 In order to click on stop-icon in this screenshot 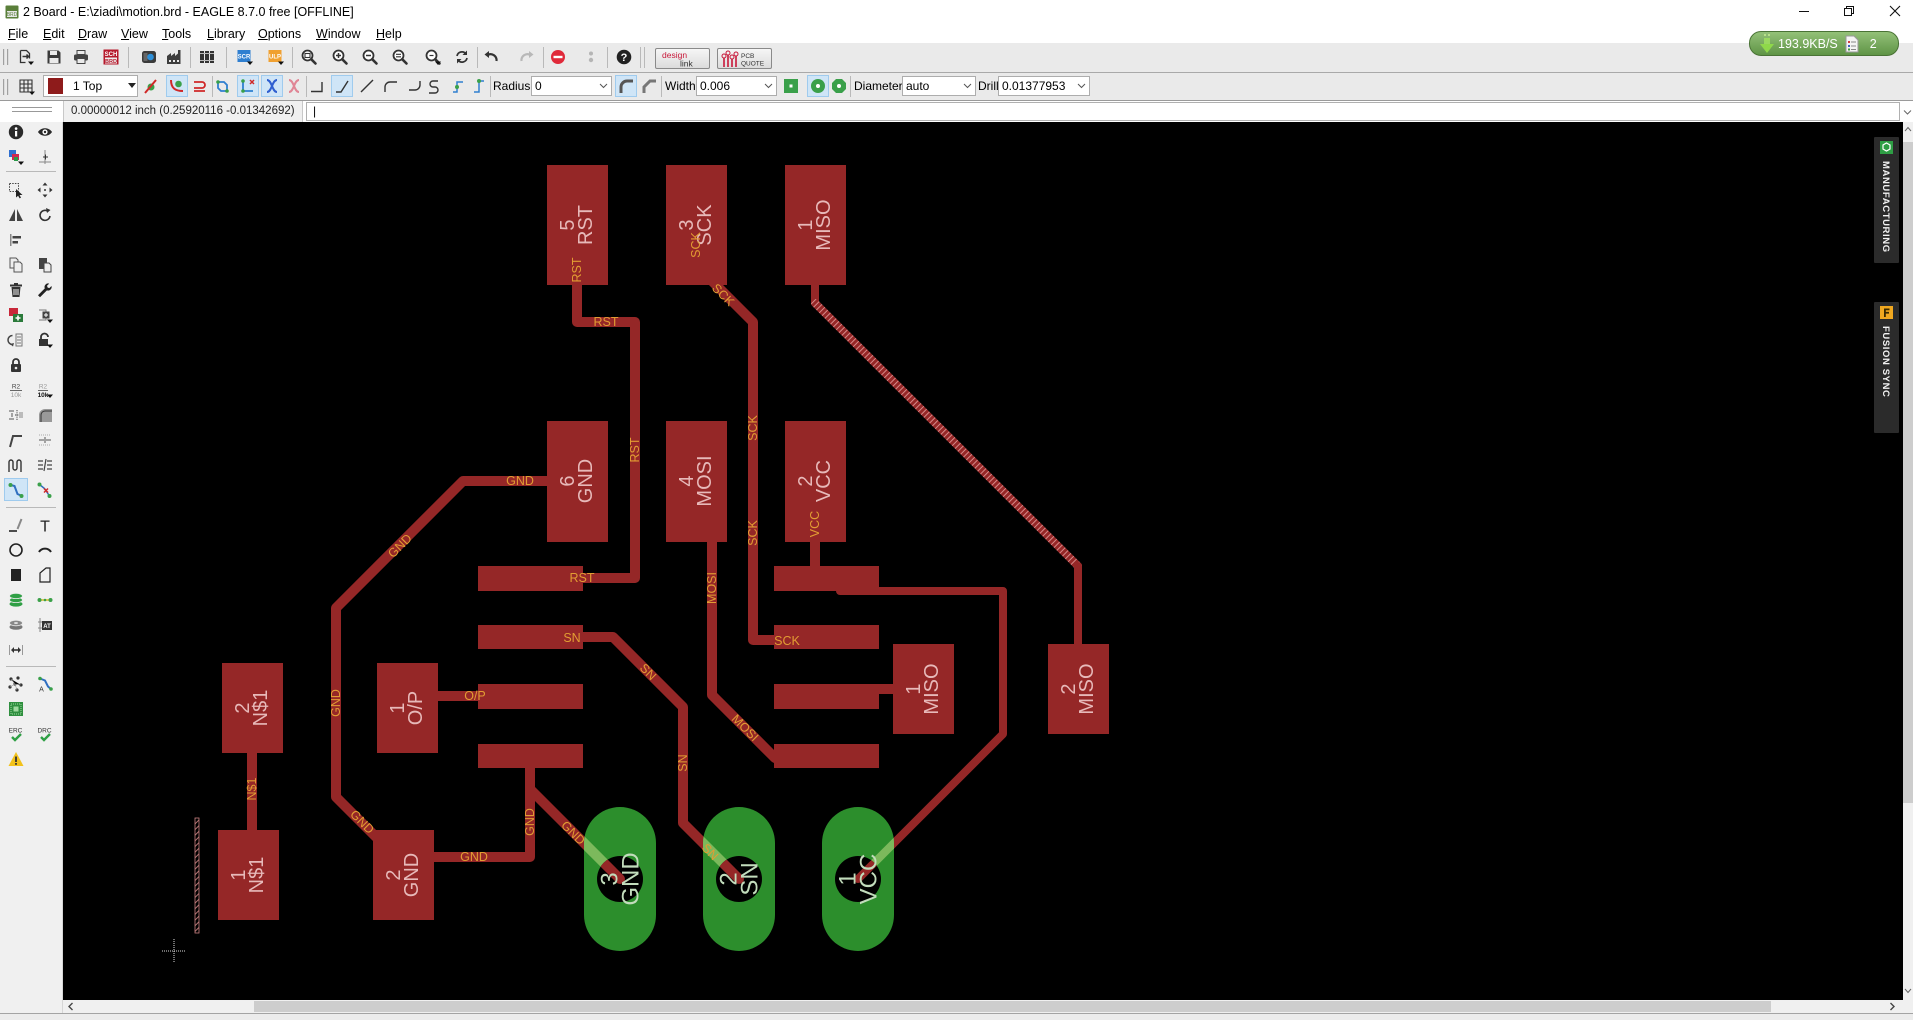, I will do `click(558, 57)`.